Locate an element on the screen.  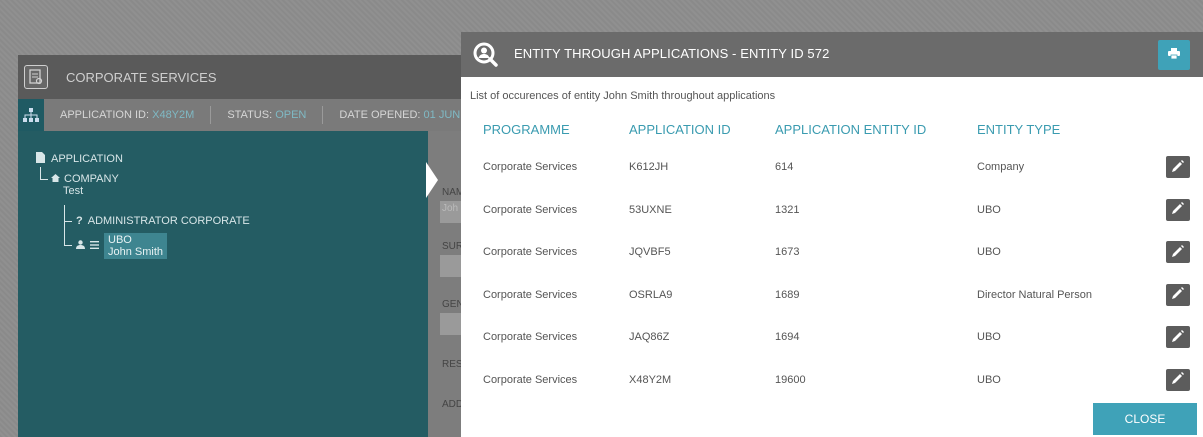
table-row: Corporate Services 53UXNE 1321 UBO is located at coordinates (838, 210).